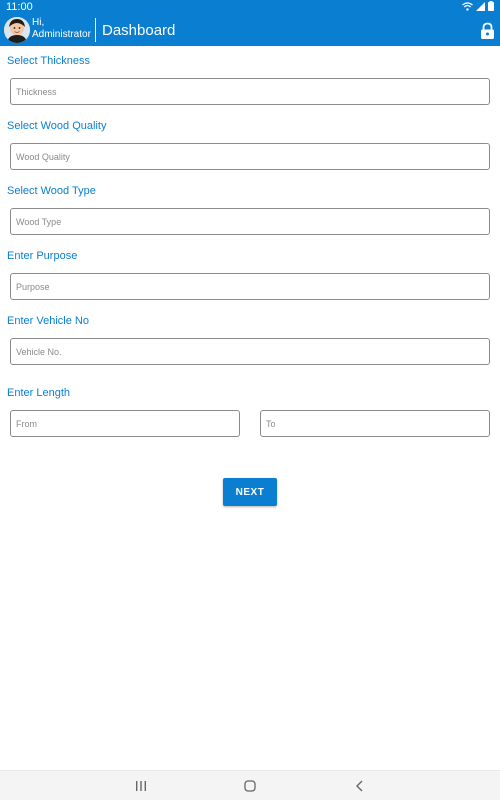 This screenshot has width=500, height=800. I want to click on app-bar: Hi, Administrator Dashboard, so click(250, 30).